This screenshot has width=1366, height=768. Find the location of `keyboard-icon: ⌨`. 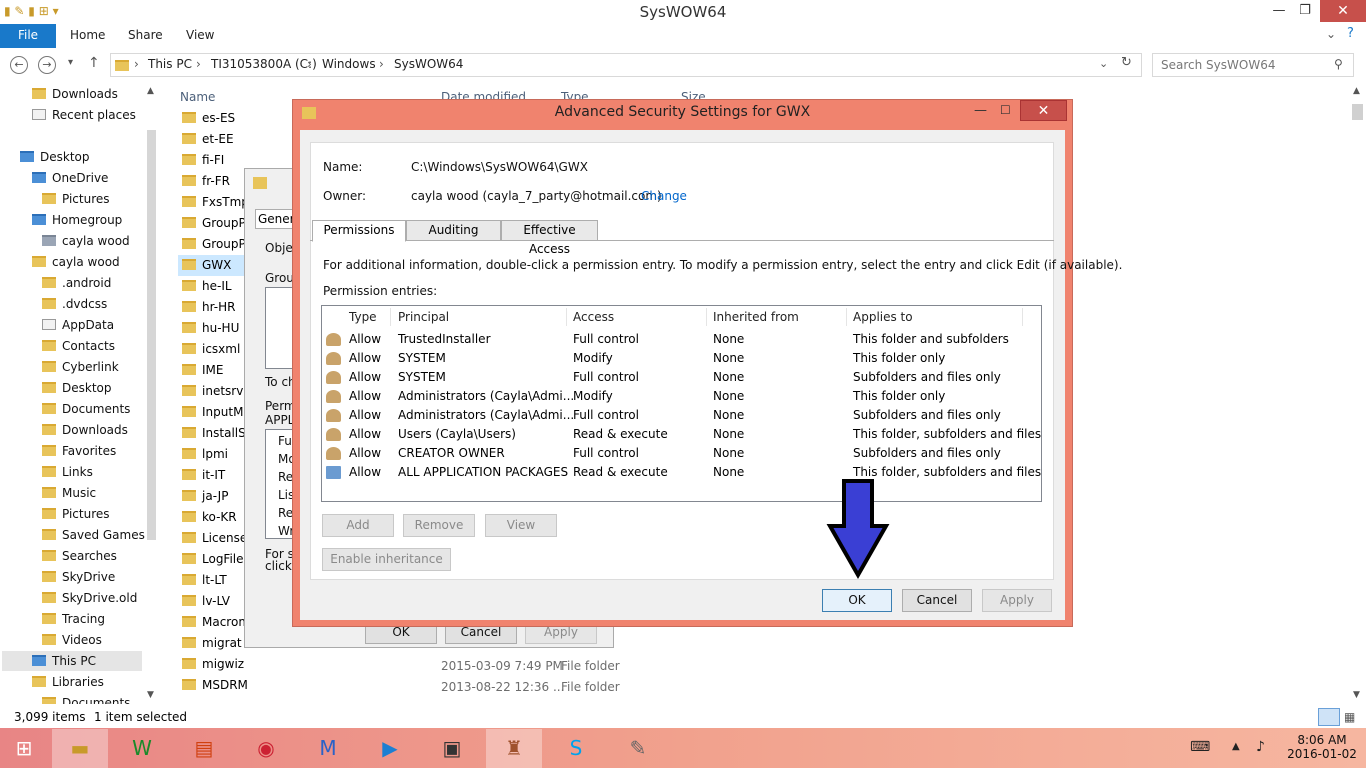

keyboard-icon: ⌨ is located at coordinates (1200, 747).